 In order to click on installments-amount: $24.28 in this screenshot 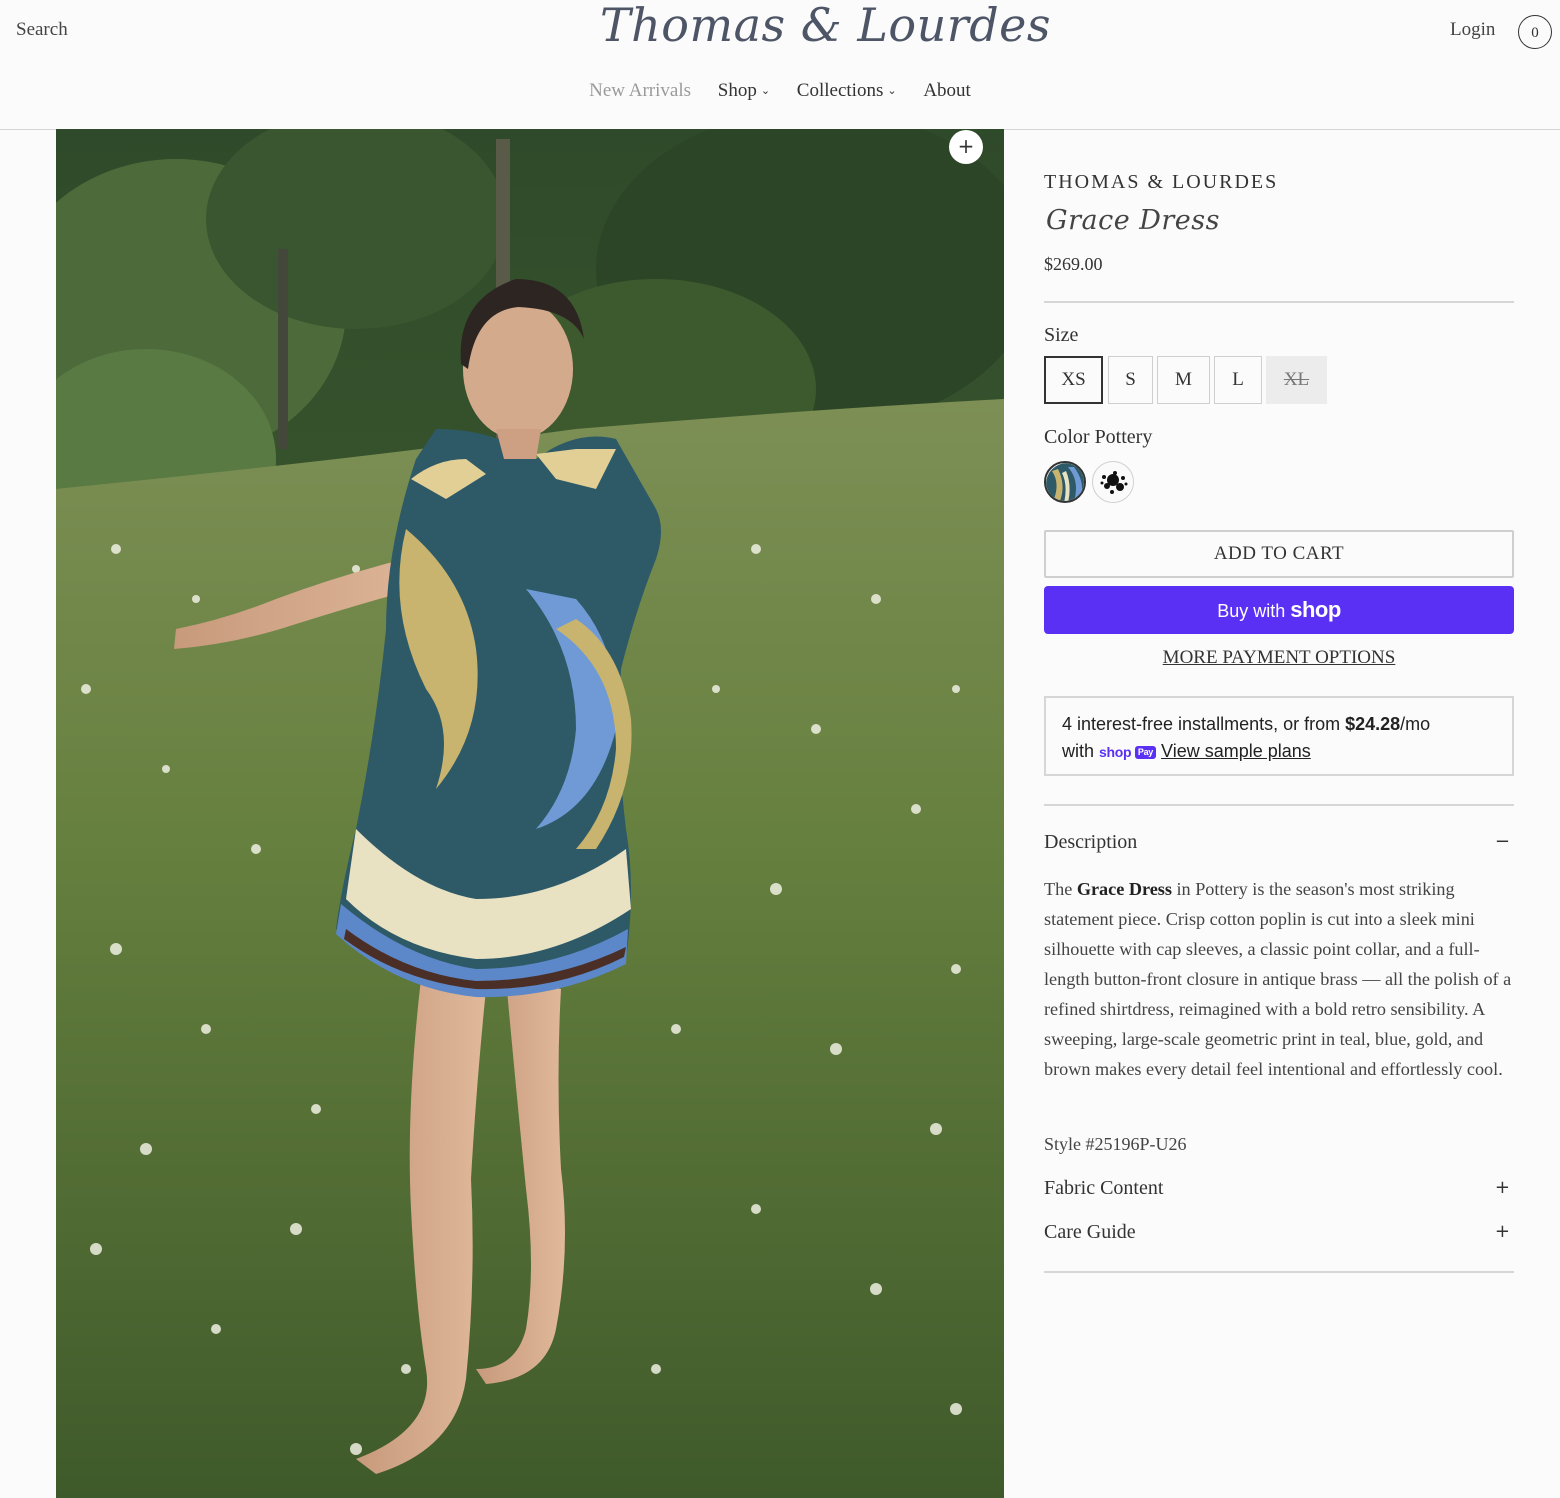, I will do `click(1373, 724)`.